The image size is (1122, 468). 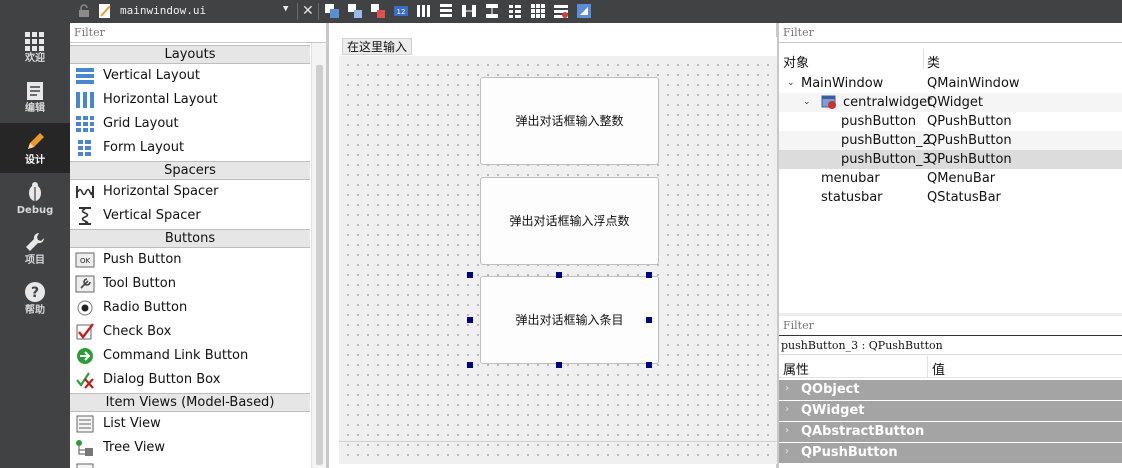 I want to click on layout-grid-icon, so click(x=538, y=11).